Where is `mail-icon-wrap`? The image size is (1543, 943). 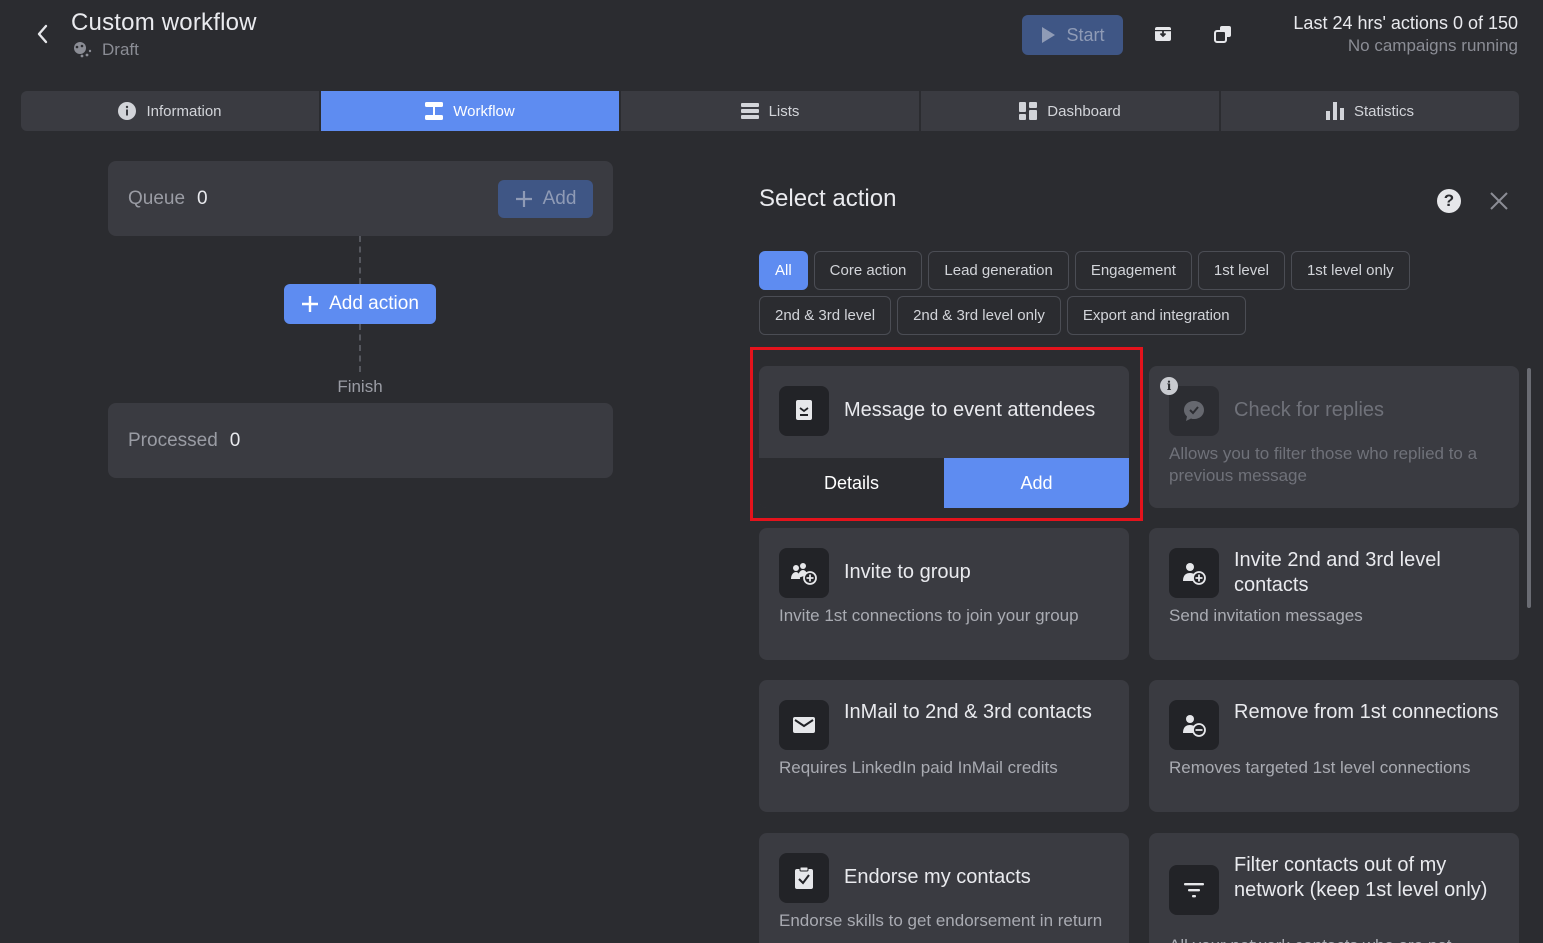 mail-icon-wrap is located at coordinates (804, 725).